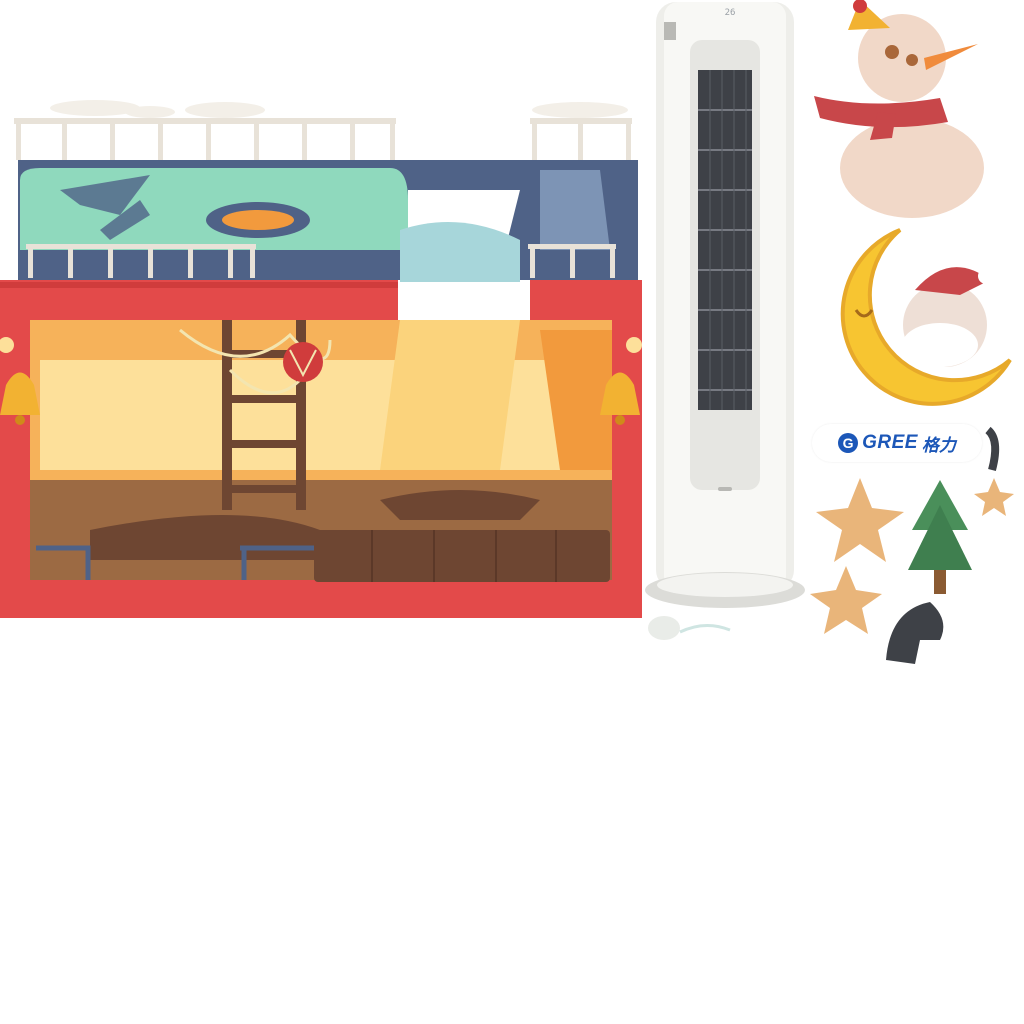  I want to click on pool-water, so click(214, 209).